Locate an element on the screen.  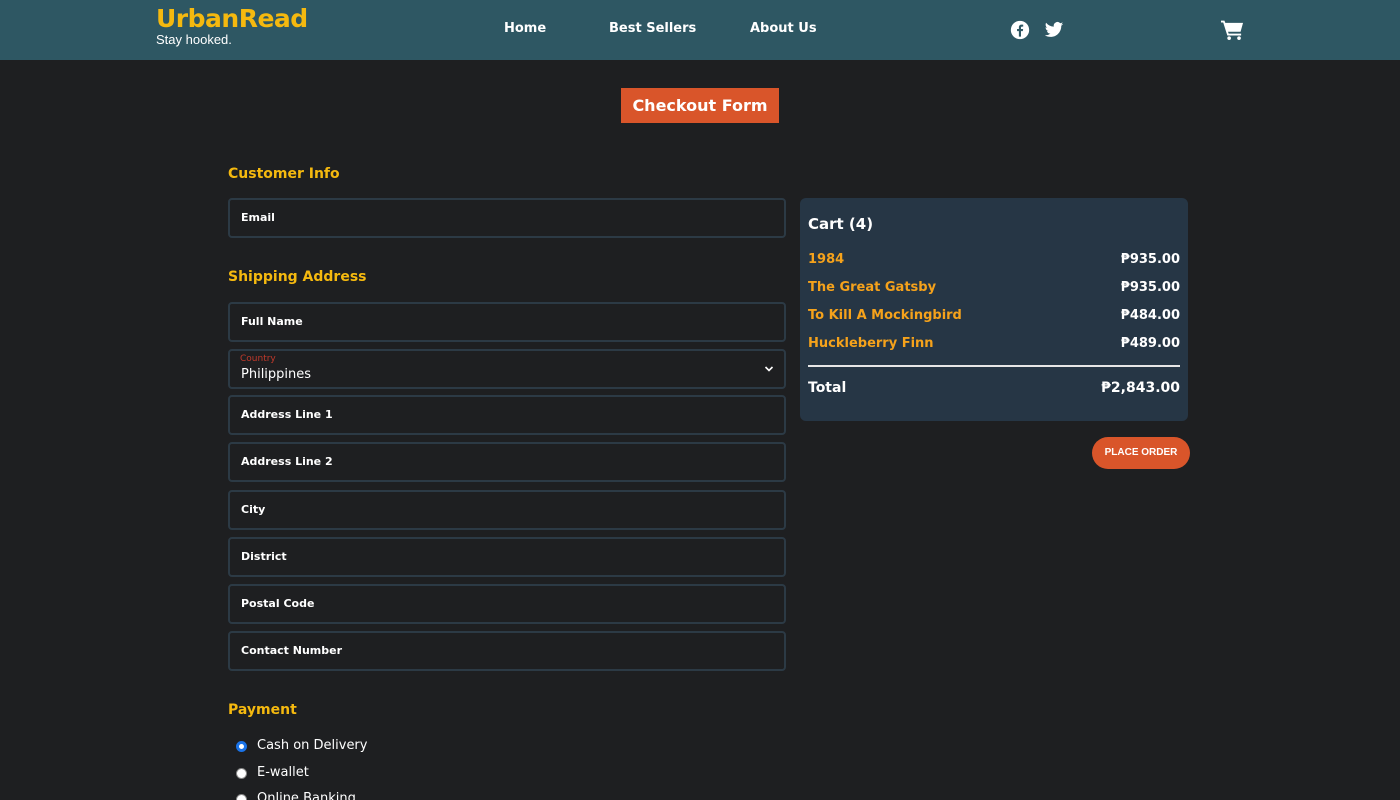
full-name-field: Full Name is located at coordinates (507, 322).